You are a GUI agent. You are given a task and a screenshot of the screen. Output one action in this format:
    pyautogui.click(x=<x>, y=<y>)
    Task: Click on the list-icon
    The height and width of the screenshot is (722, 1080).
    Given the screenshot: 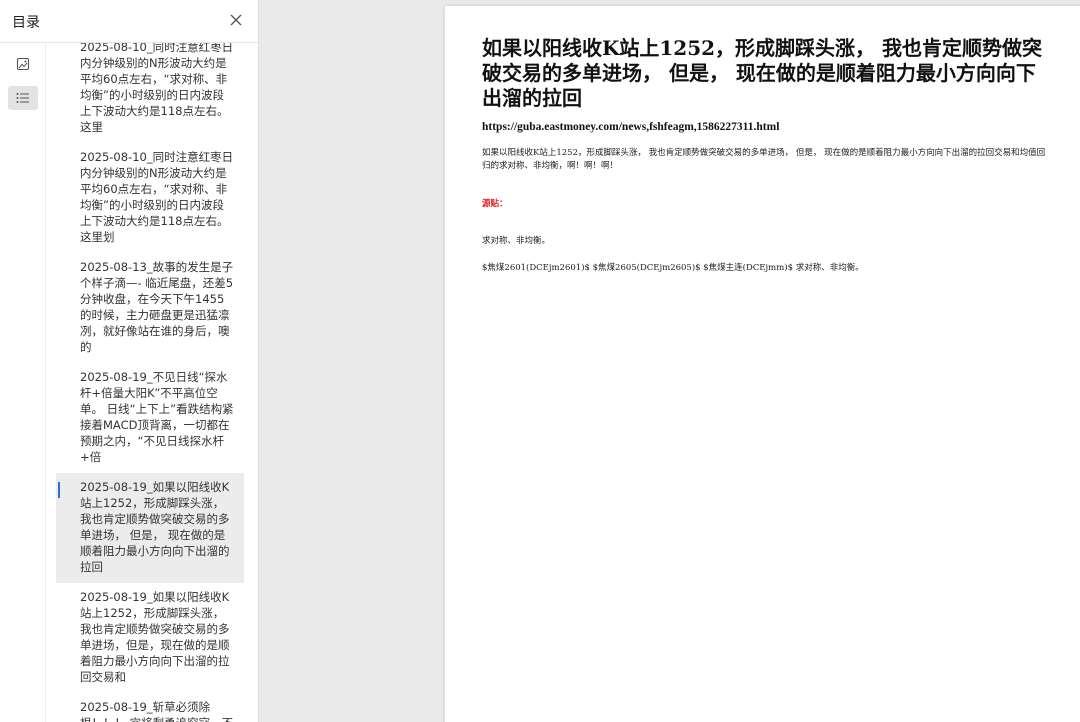 What is the action you would take?
    pyautogui.click(x=22, y=98)
    